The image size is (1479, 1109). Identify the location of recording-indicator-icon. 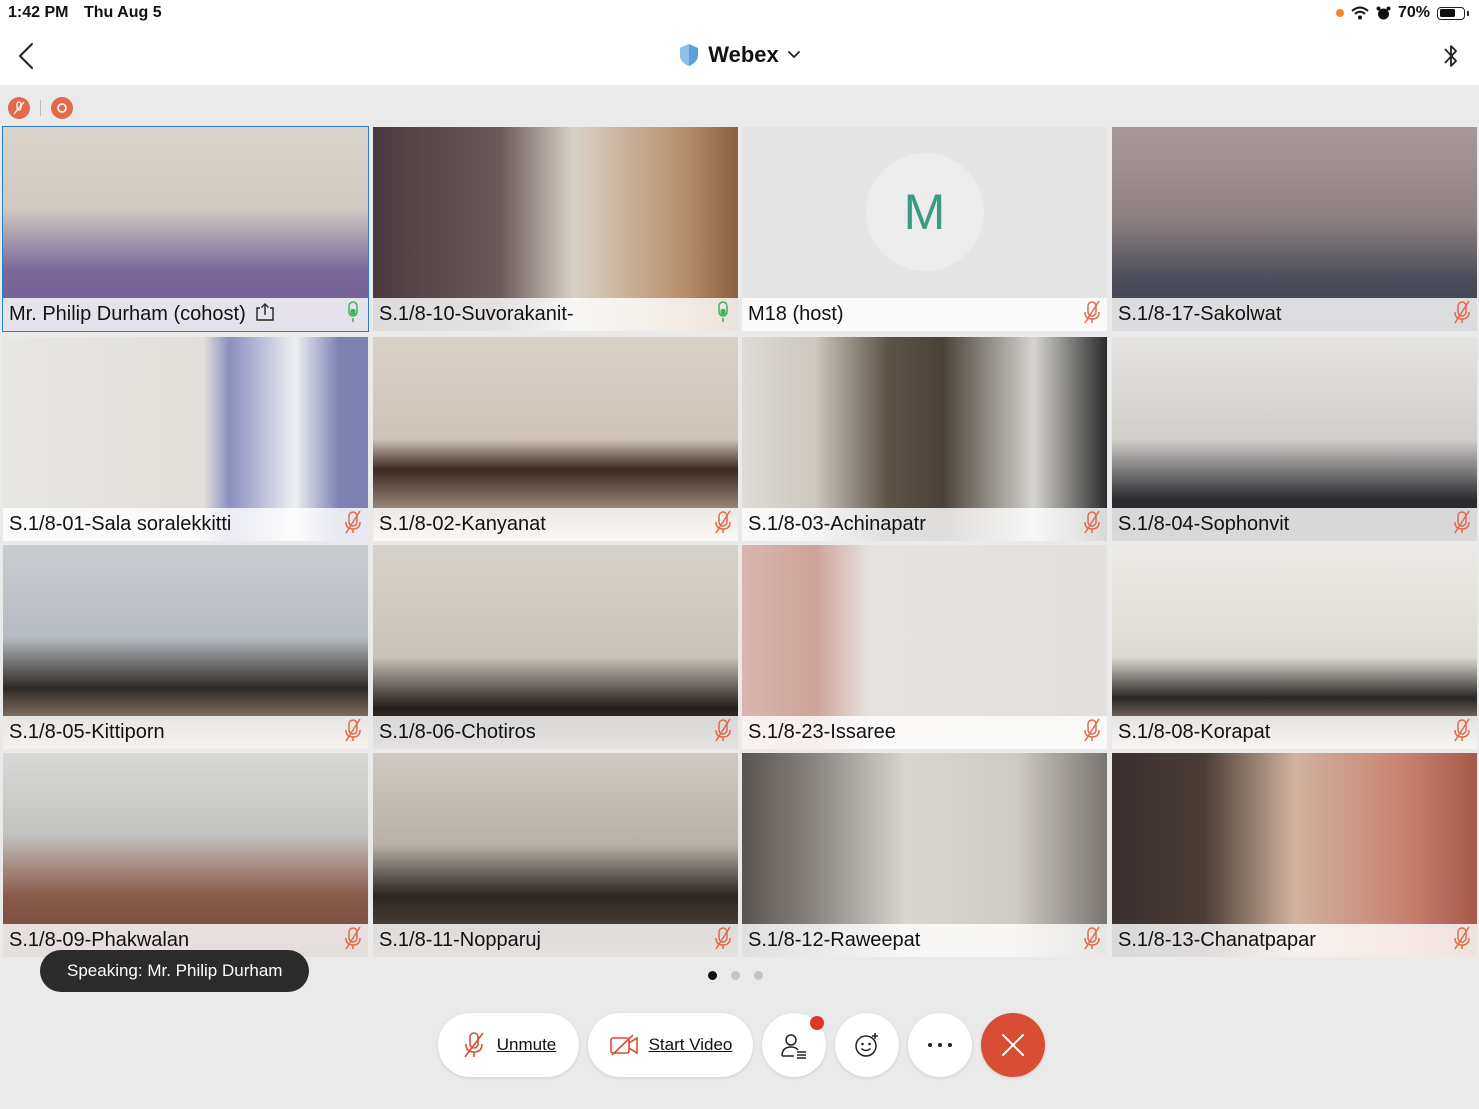
(62, 108).